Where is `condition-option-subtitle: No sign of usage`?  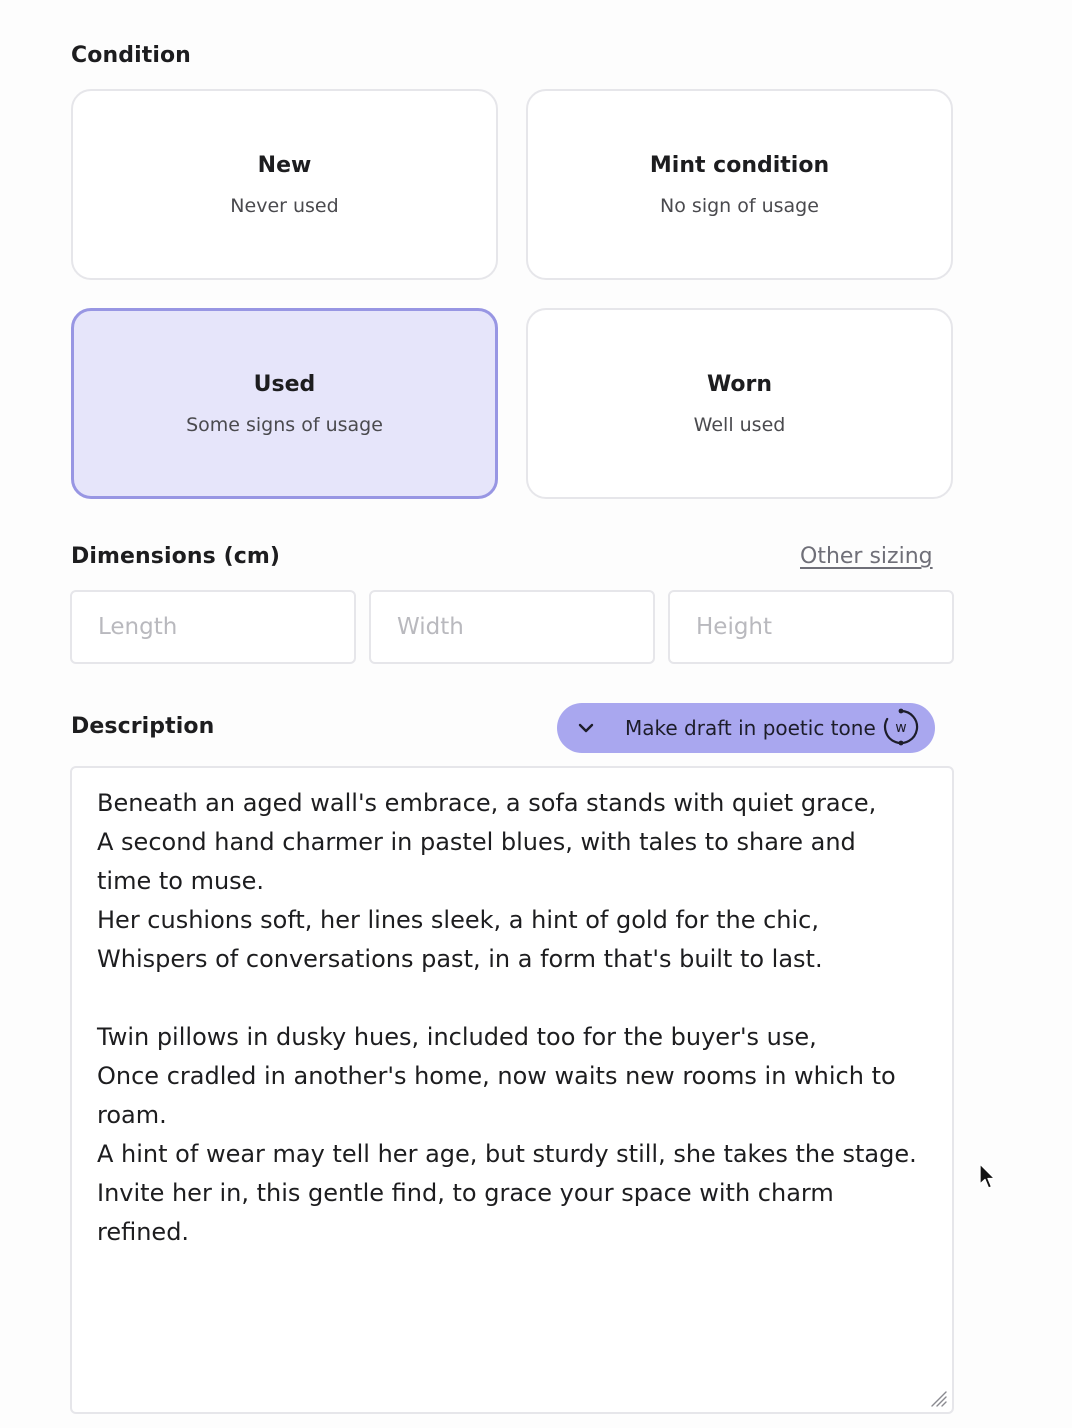
condition-option-subtitle: No sign of usage is located at coordinates (739, 205).